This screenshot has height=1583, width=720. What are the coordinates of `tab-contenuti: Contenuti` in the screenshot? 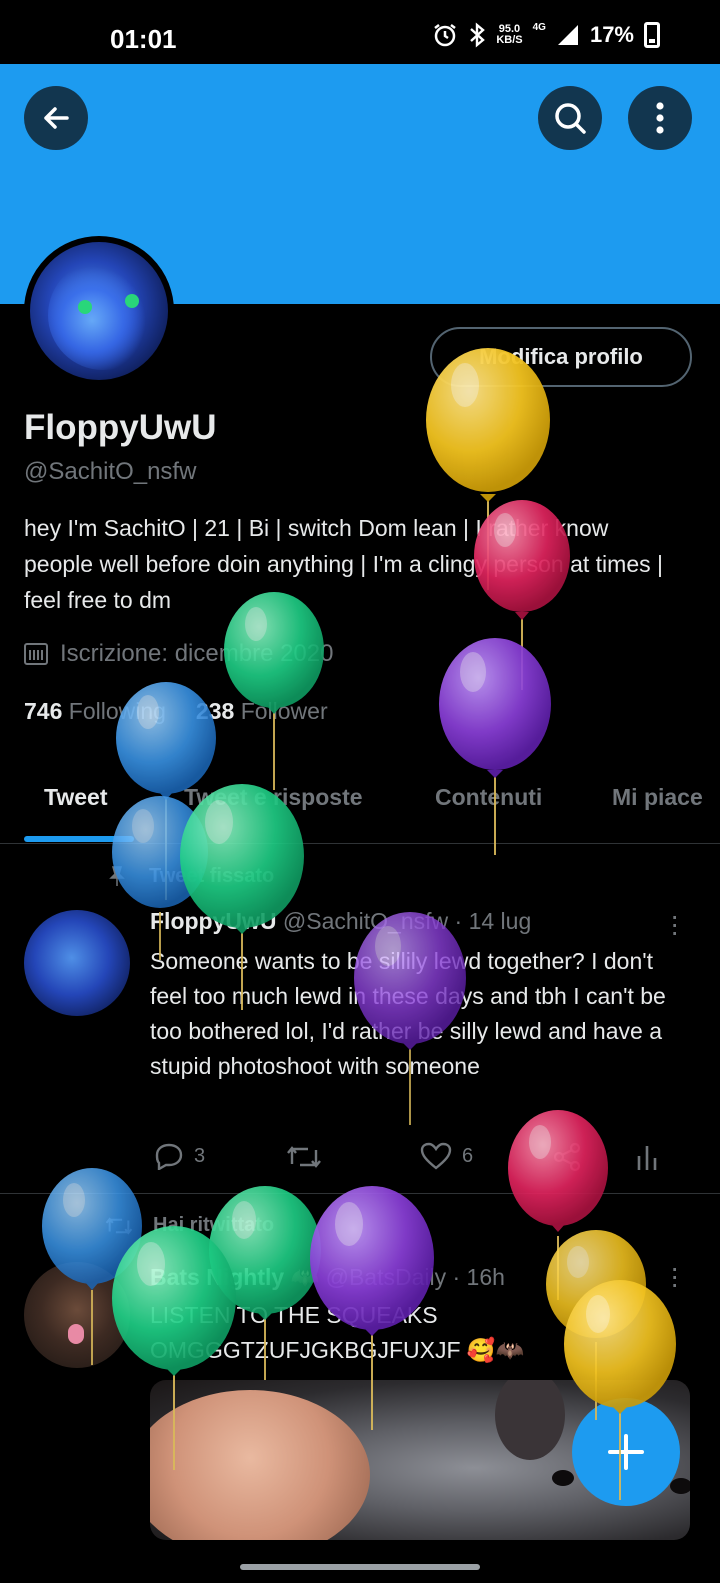 It's located at (488, 797).